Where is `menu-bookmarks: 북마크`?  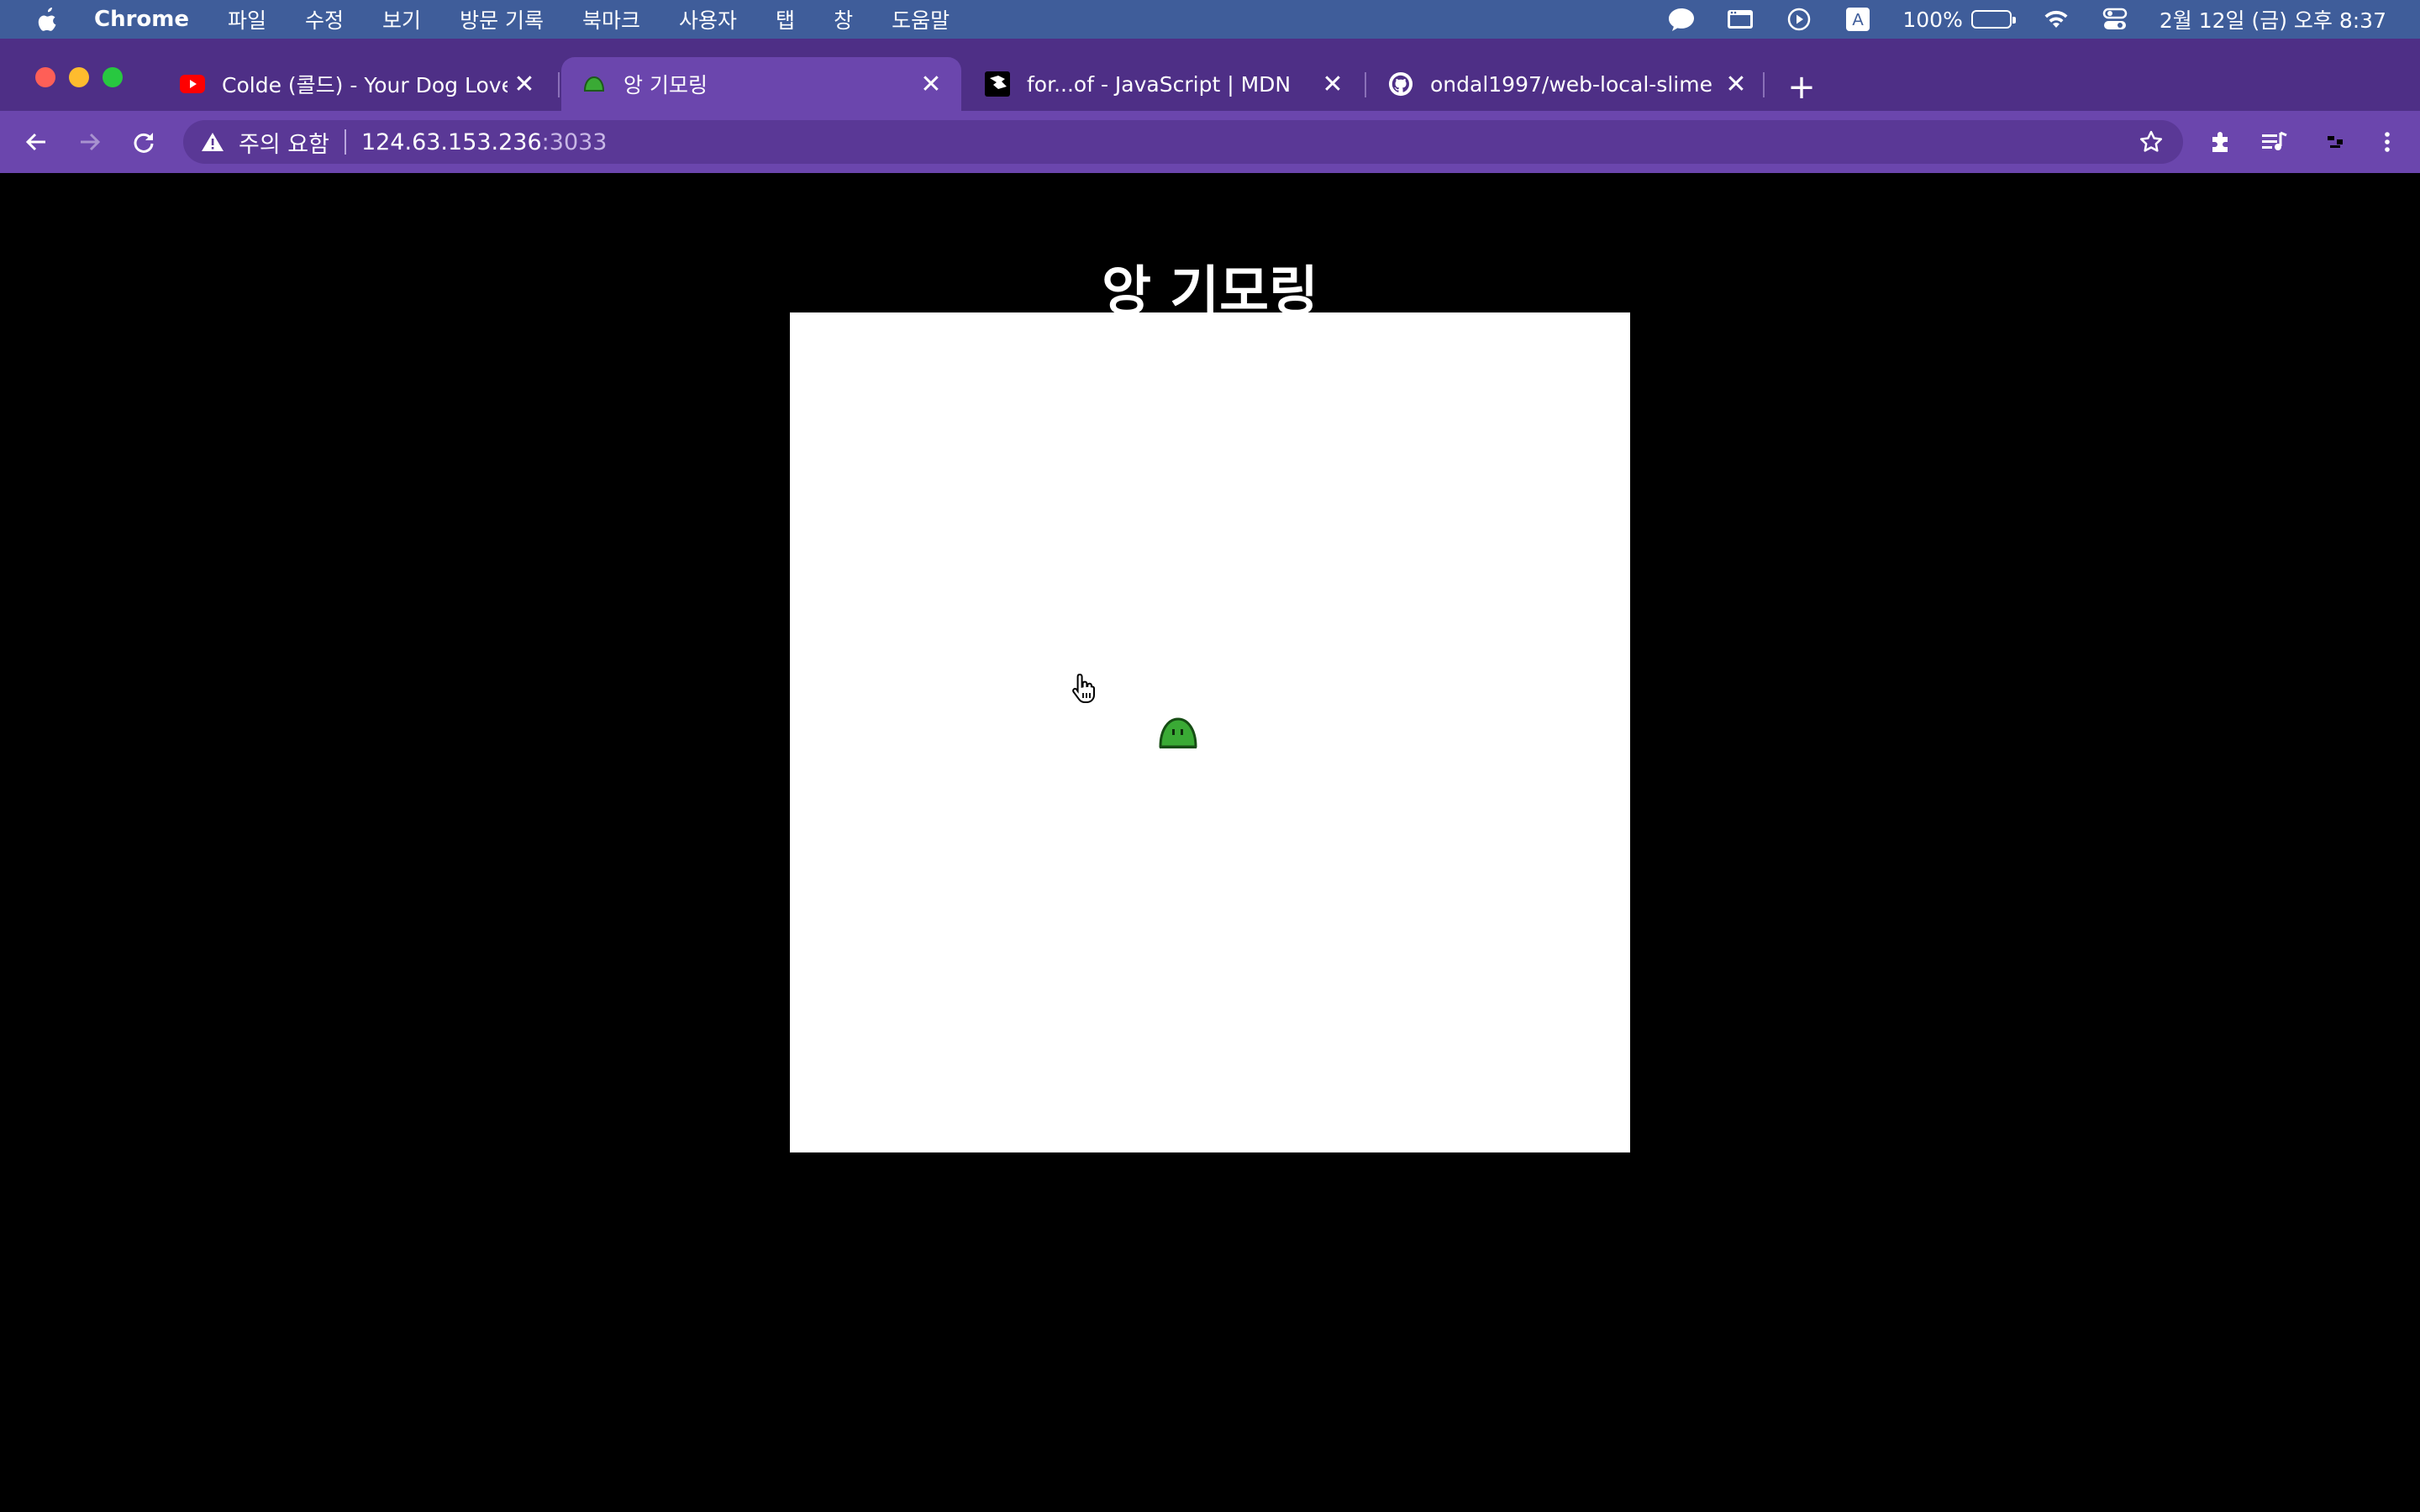 menu-bookmarks: 북마크 is located at coordinates (611, 19).